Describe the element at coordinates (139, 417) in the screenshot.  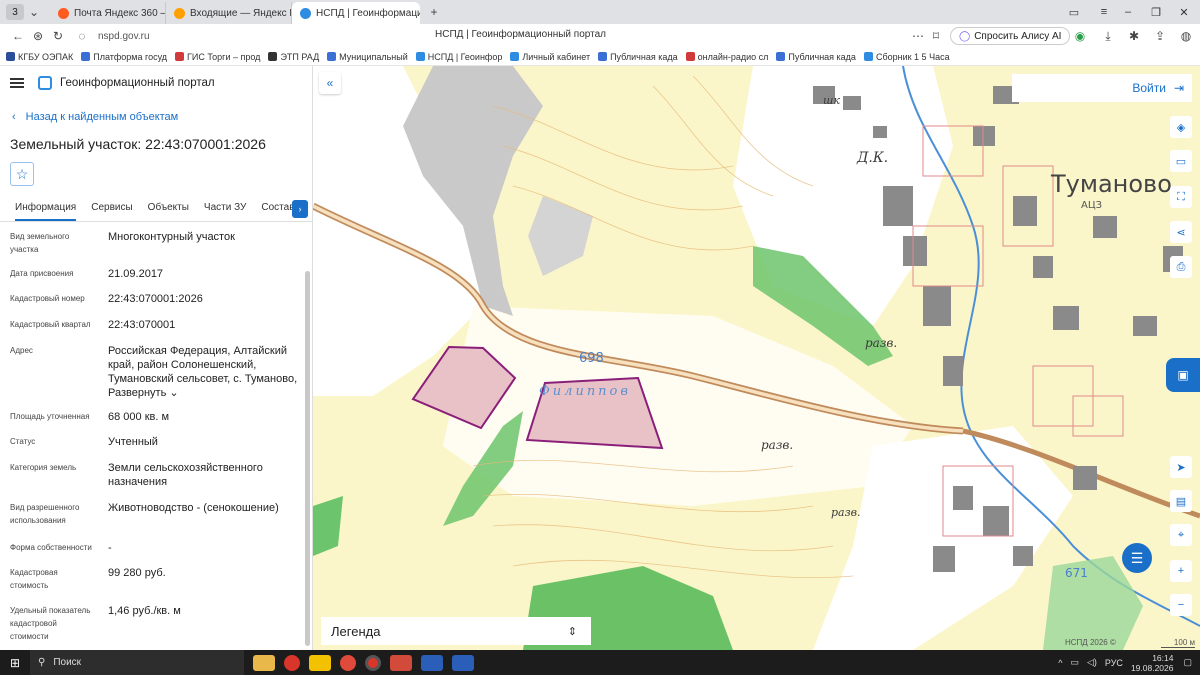
I see `property-value: 68 000 кв. м` at that location.